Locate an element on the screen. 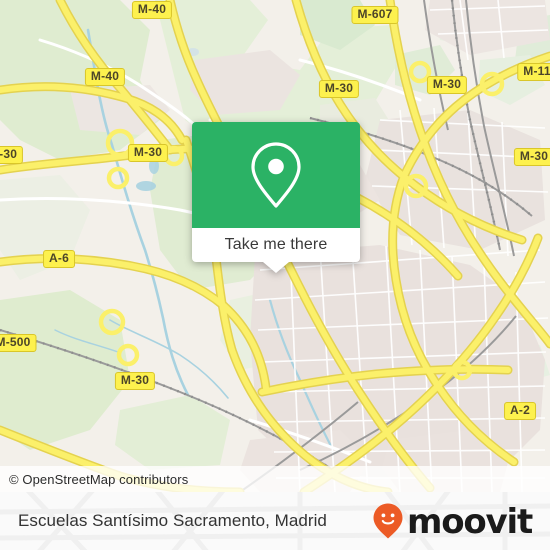  road-shield-label: A-2 is located at coordinates (520, 410).